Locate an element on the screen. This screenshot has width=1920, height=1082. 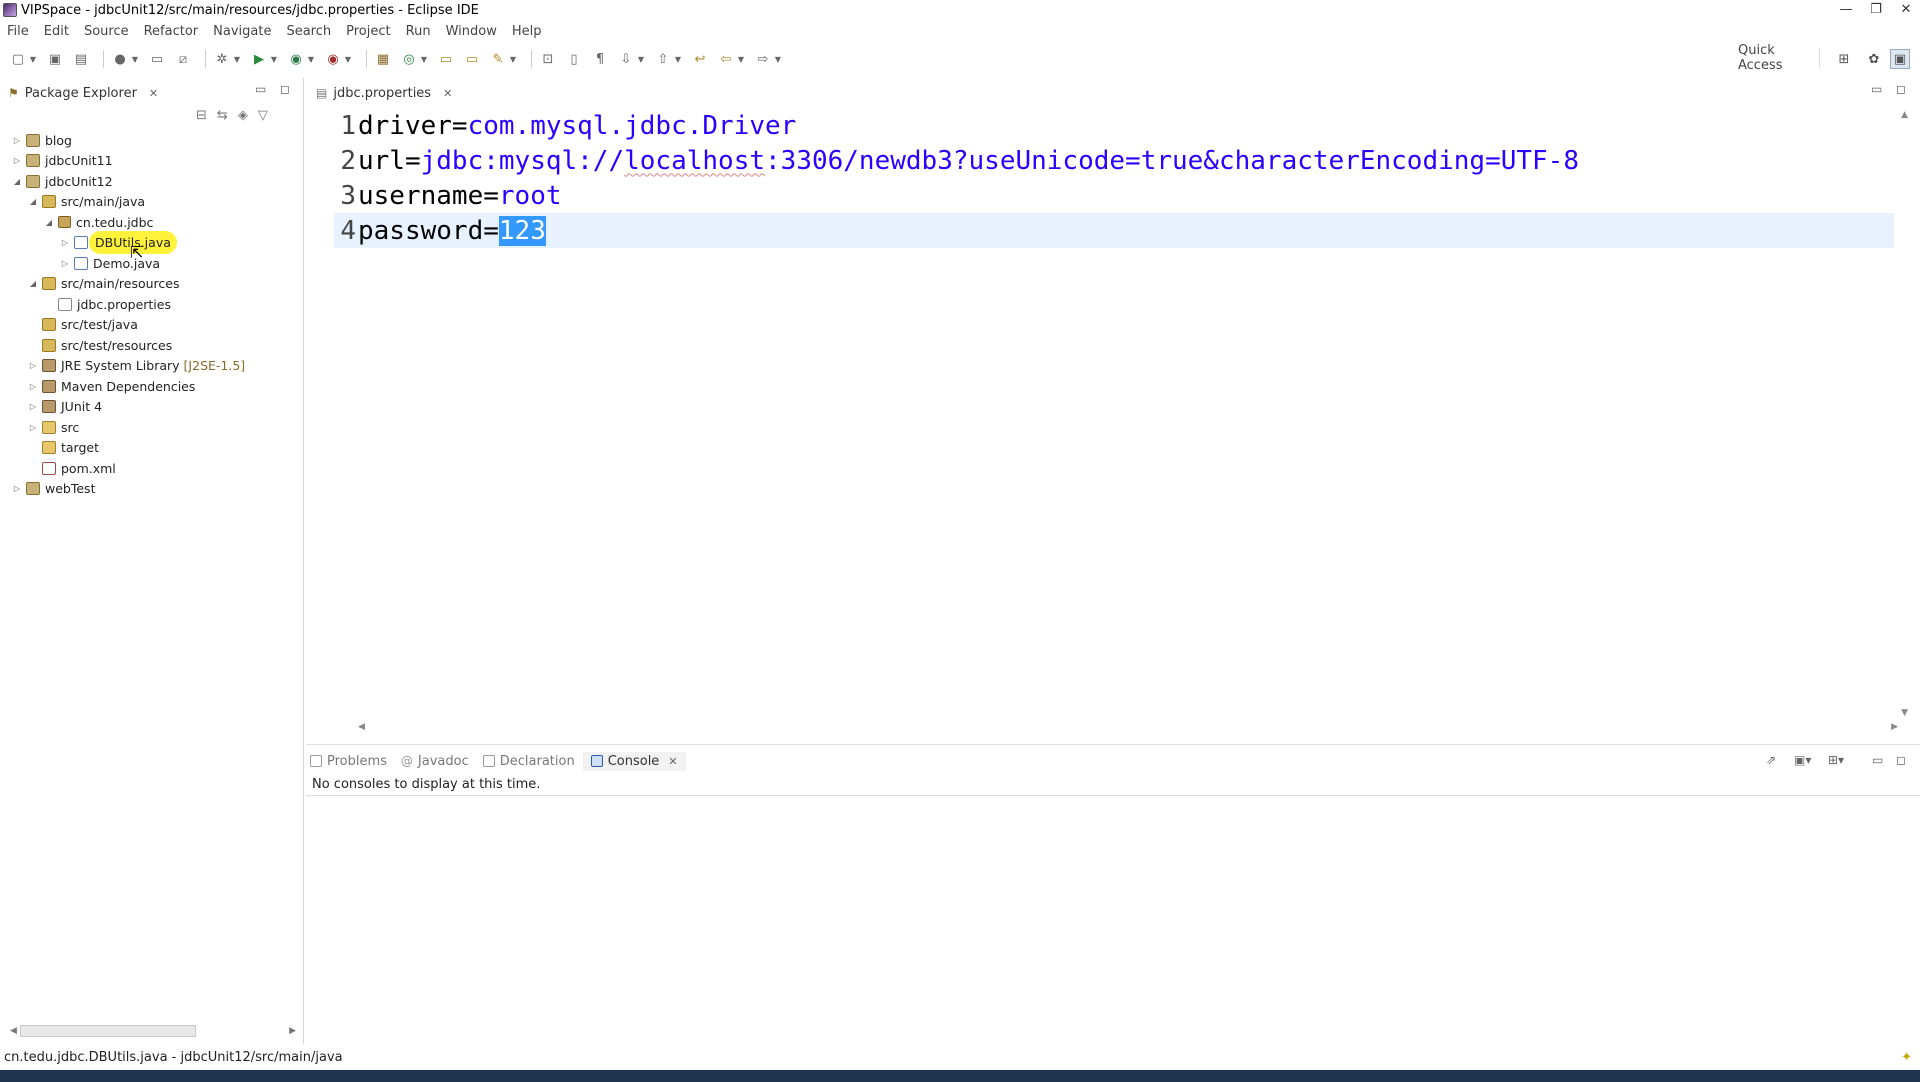
open-task-icon: ▭ is located at coordinates (472, 59).